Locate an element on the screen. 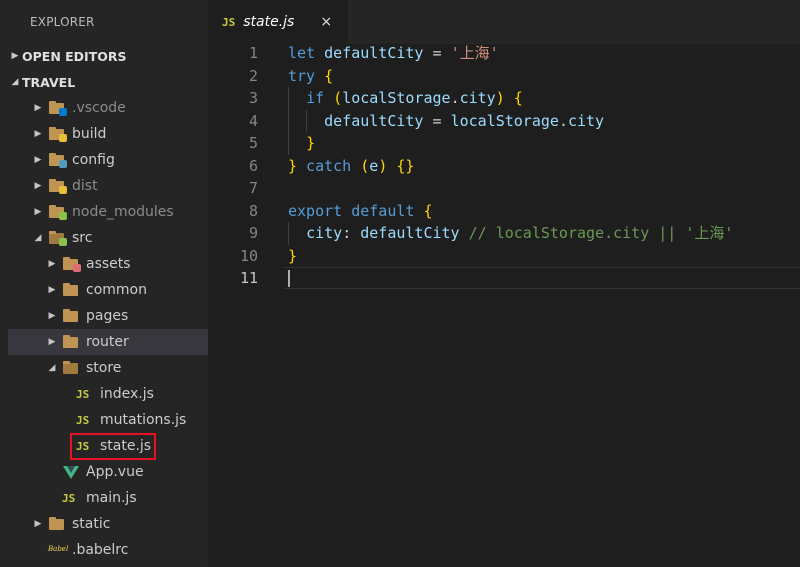 The image size is (800, 567). tree-item-store: ◢ store is located at coordinates (108, 368).